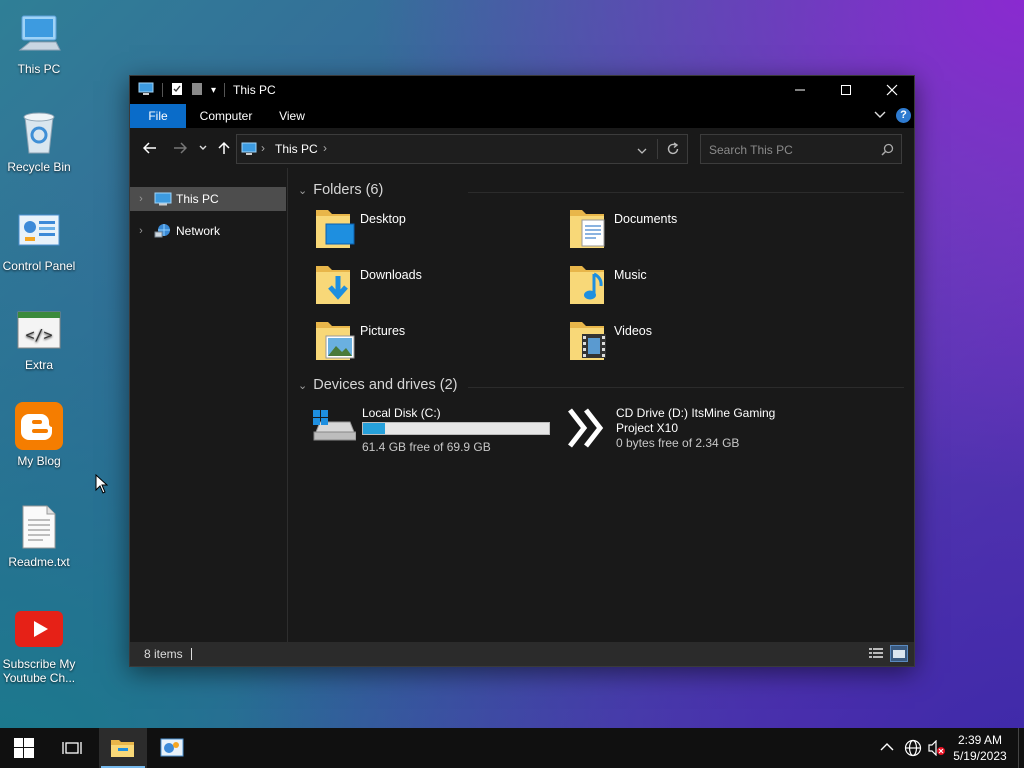 The width and height of the screenshot is (1024, 768). Describe the element at coordinates (887, 748) in the screenshot. I see `show-hidden-icons-chevron-icon` at that location.